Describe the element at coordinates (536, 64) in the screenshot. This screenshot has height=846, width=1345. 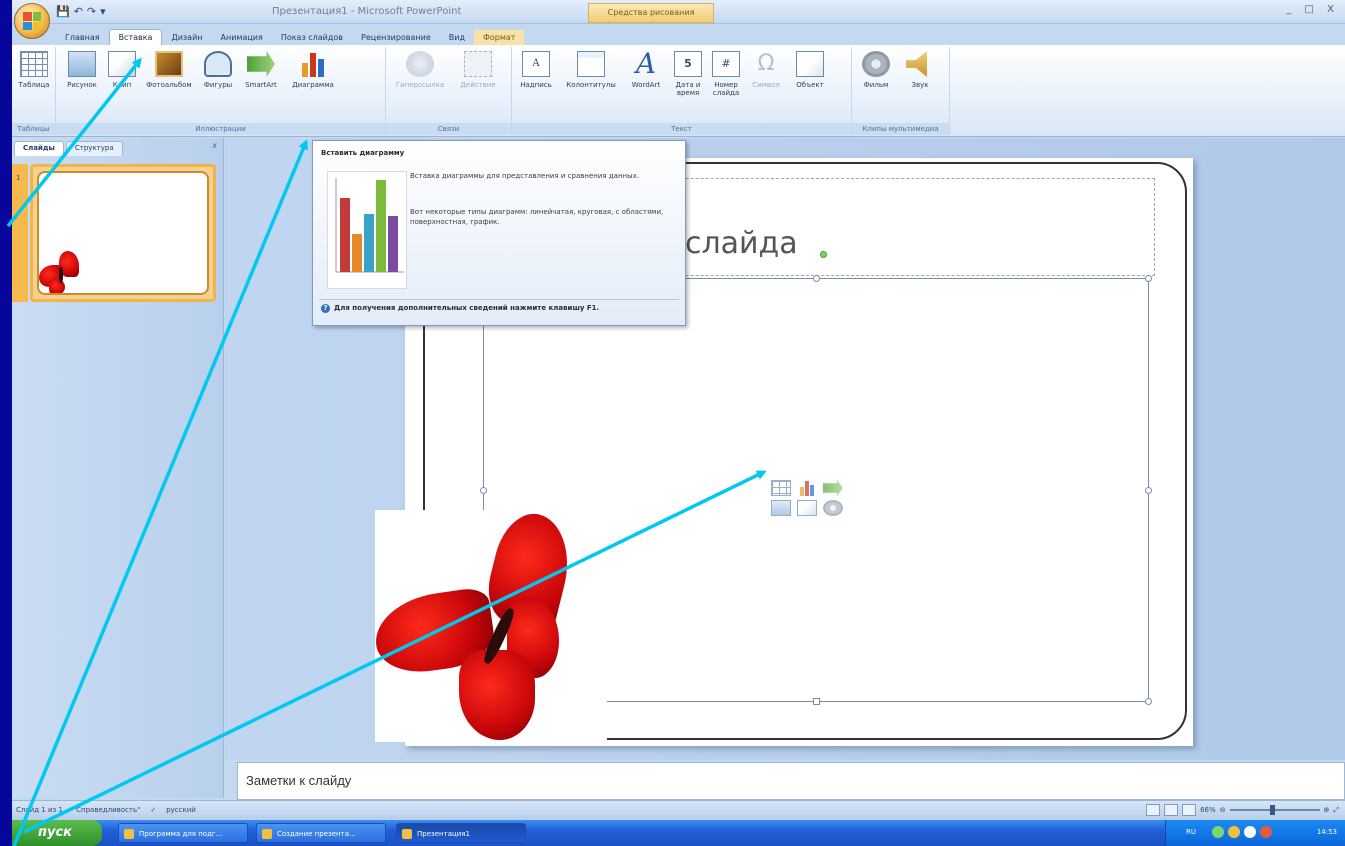
I see `textbox-icon: A` at that location.